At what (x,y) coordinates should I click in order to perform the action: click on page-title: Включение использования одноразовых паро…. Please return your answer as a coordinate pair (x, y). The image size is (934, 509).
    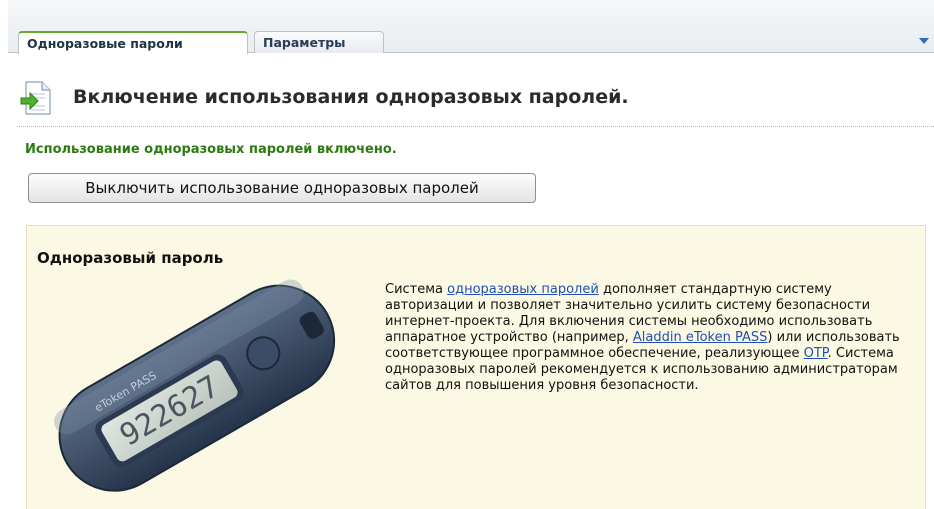
    Looking at the image, I should click on (351, 97).